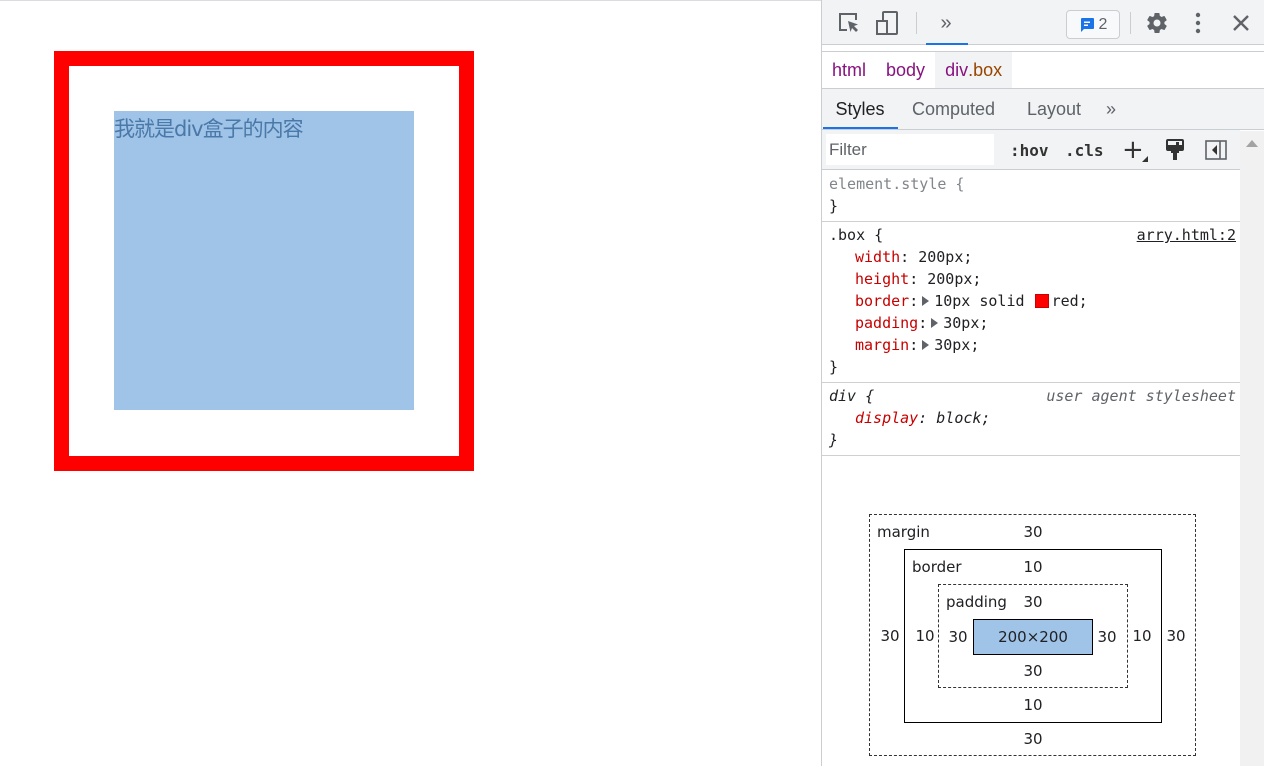  I want to click on toggle-element-state-button: :hov, so click(1029, 150).